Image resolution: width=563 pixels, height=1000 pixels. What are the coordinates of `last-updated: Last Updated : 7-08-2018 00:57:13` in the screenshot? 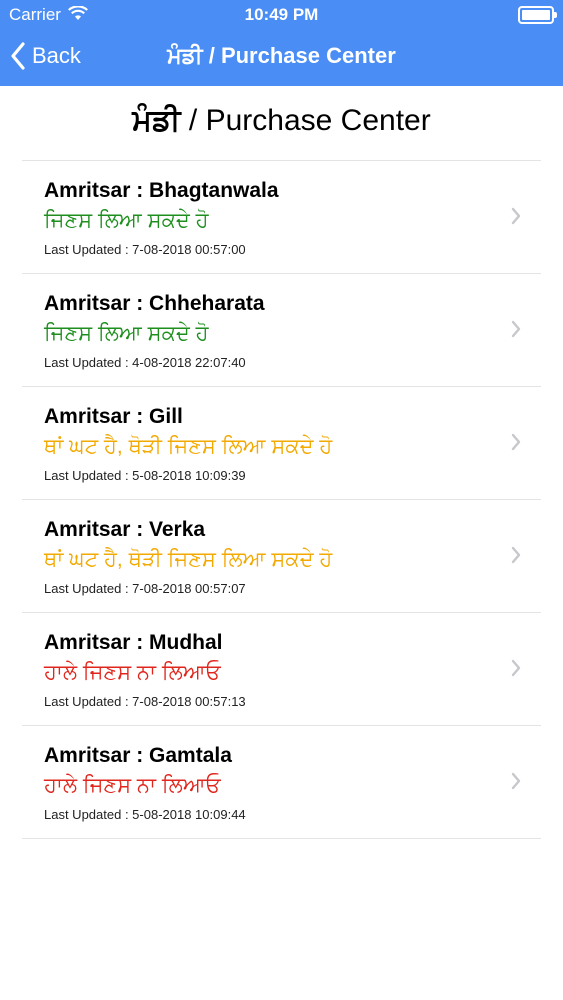 It's located at (145, 701).